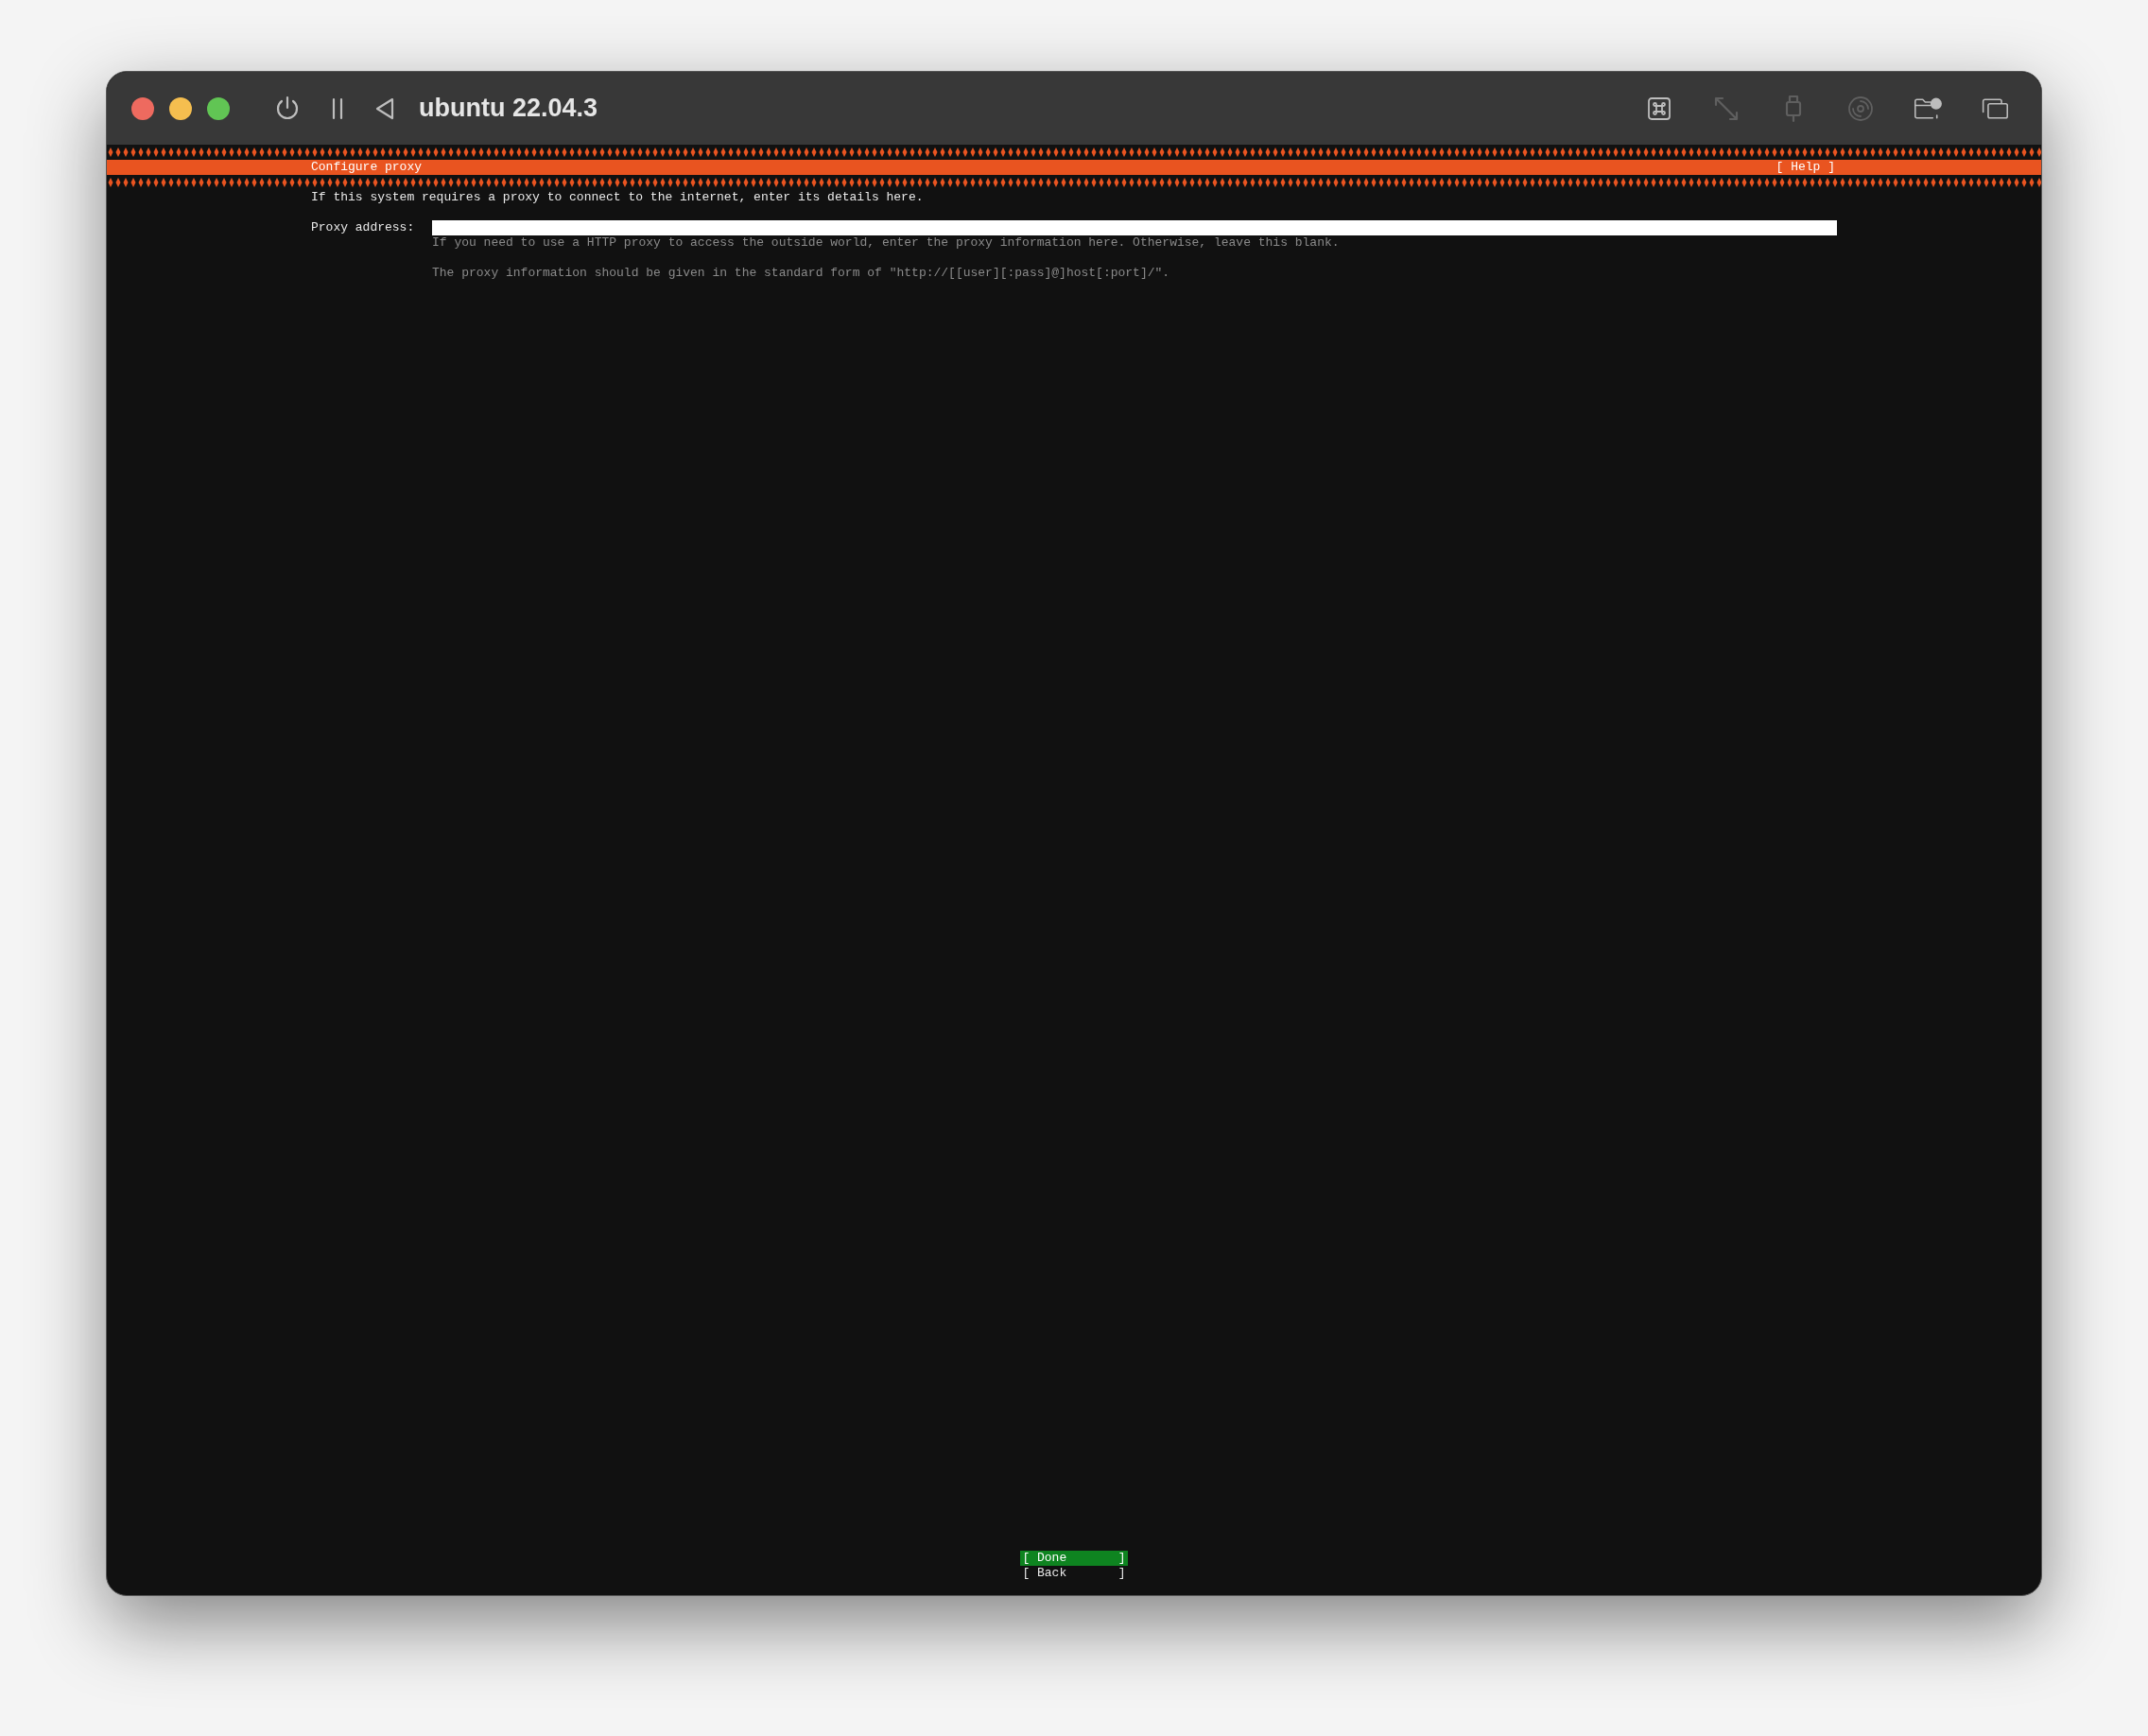 Image resolution: width=2148 pixels, height=1736 pixels. What do you see at coordinates (384, 108) in the screenshot?
I see `back-icon` at bounding box center [384, 108].